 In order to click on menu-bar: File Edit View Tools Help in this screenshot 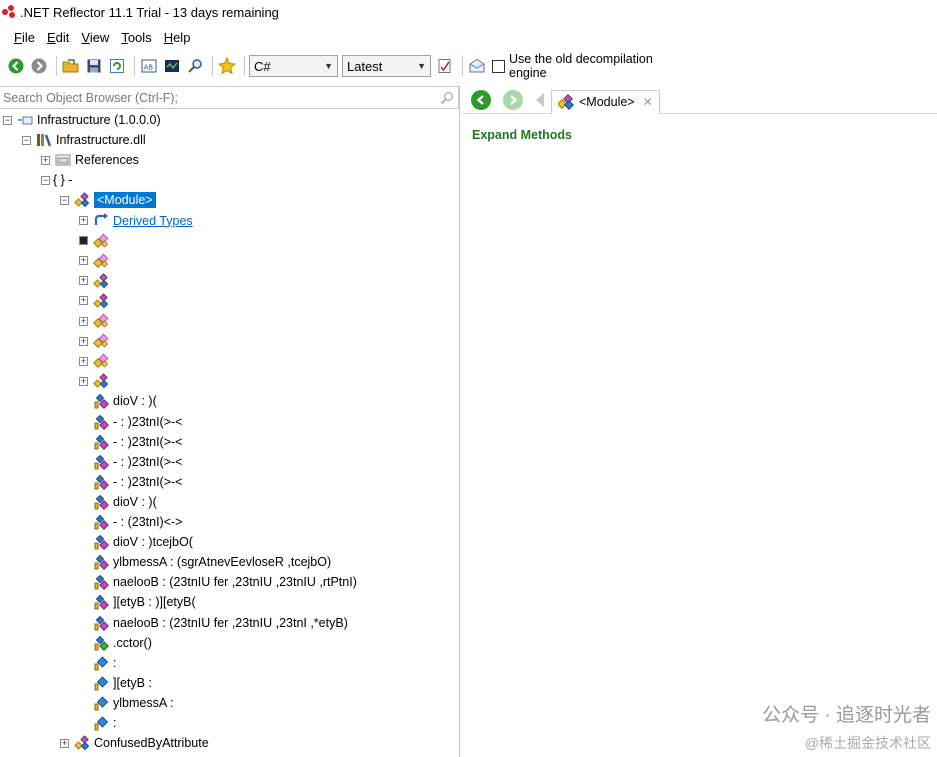, I will do `click(98, 37)`.